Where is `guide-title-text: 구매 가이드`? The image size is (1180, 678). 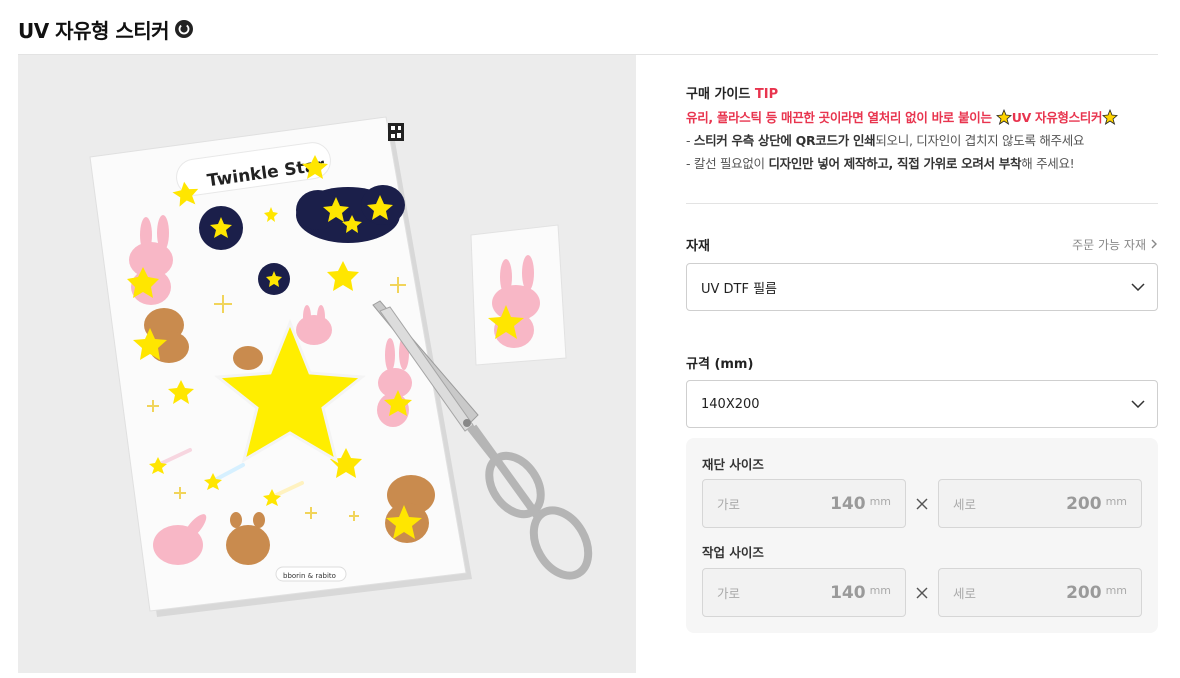
guide-title-text: 구매 가이드 is located at coordinates (720, 94).